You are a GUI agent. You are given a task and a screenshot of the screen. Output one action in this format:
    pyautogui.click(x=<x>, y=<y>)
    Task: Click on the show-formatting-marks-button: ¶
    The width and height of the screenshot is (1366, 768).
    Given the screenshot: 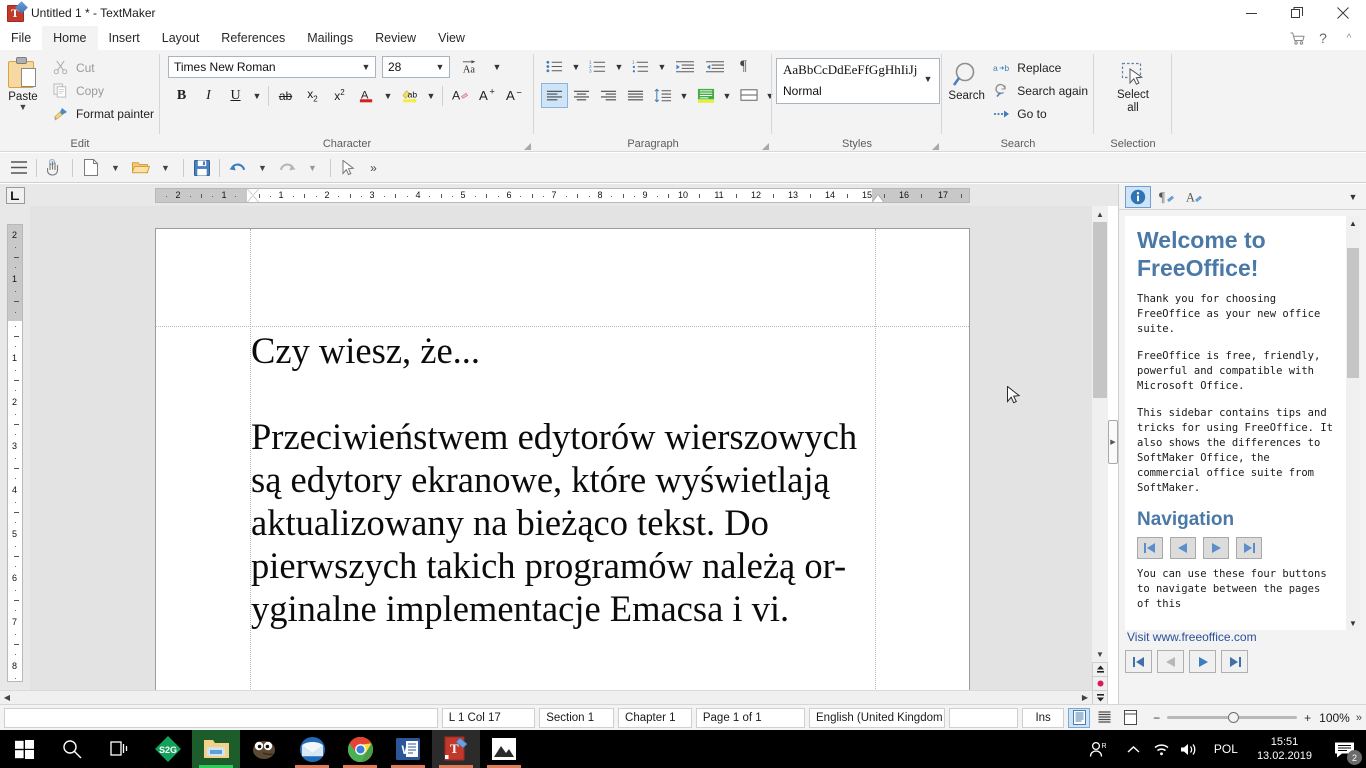 What is the action you would take?
    pyautogui.click(x=743, y=66)
    